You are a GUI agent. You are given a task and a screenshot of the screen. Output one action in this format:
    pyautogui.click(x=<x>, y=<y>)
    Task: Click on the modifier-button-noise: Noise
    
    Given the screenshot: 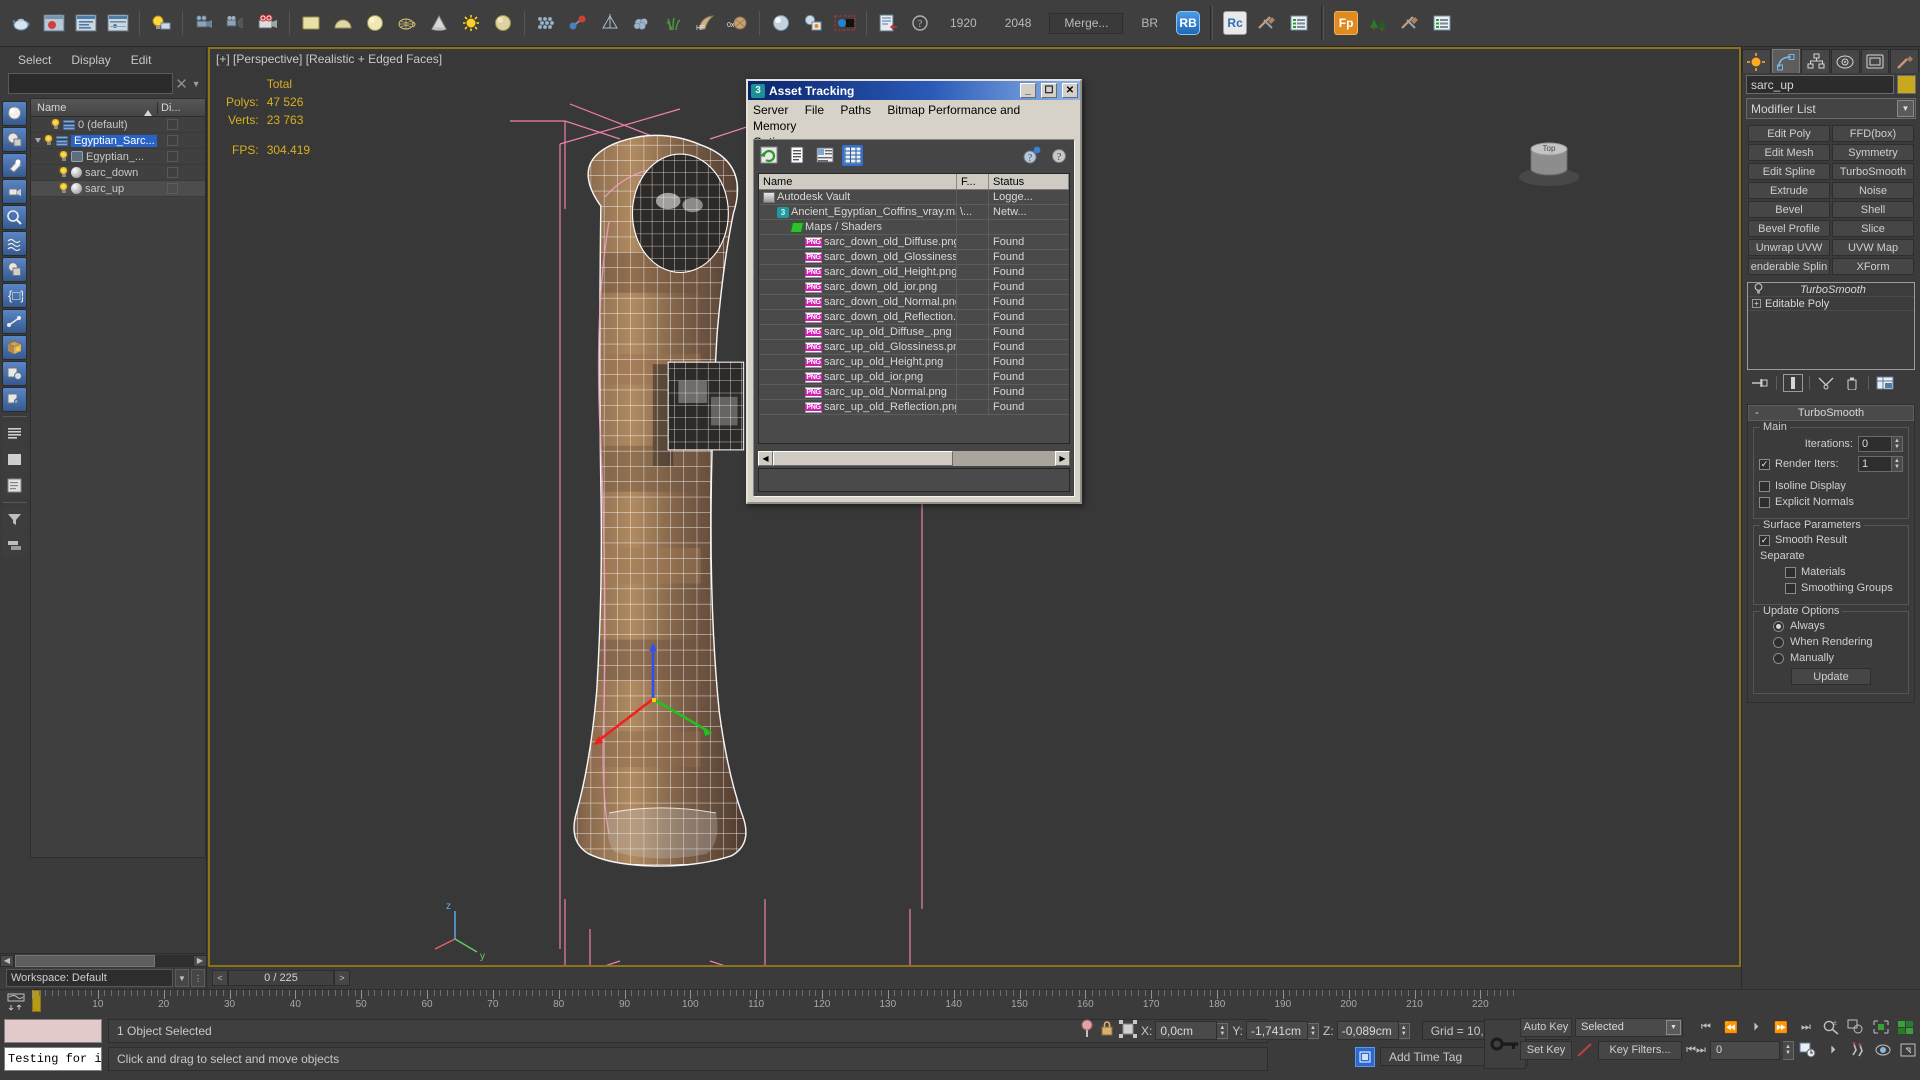 What is the action you would take?
    pyautogui.click(x=1873, y=190)
    